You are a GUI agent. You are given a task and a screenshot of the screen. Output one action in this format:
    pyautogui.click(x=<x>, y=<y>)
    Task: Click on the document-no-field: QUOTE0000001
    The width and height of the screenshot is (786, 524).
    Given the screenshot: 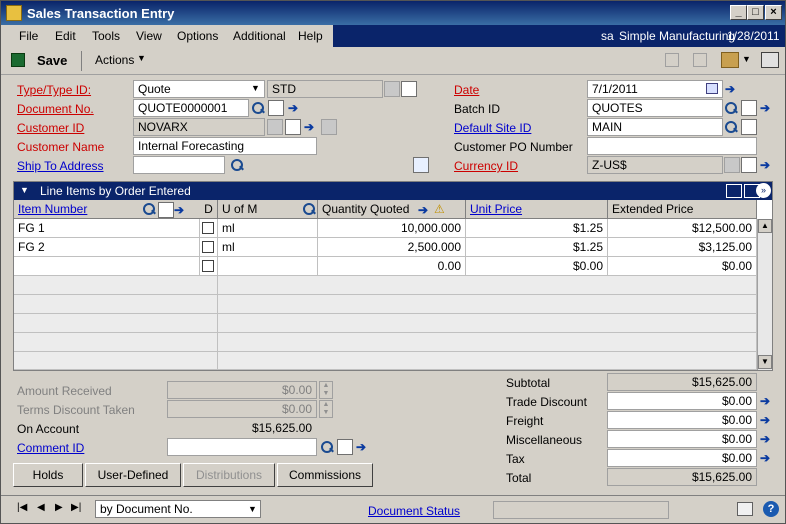 What is the action you would take?
    pyautogui.click(x=191, y=108)
    